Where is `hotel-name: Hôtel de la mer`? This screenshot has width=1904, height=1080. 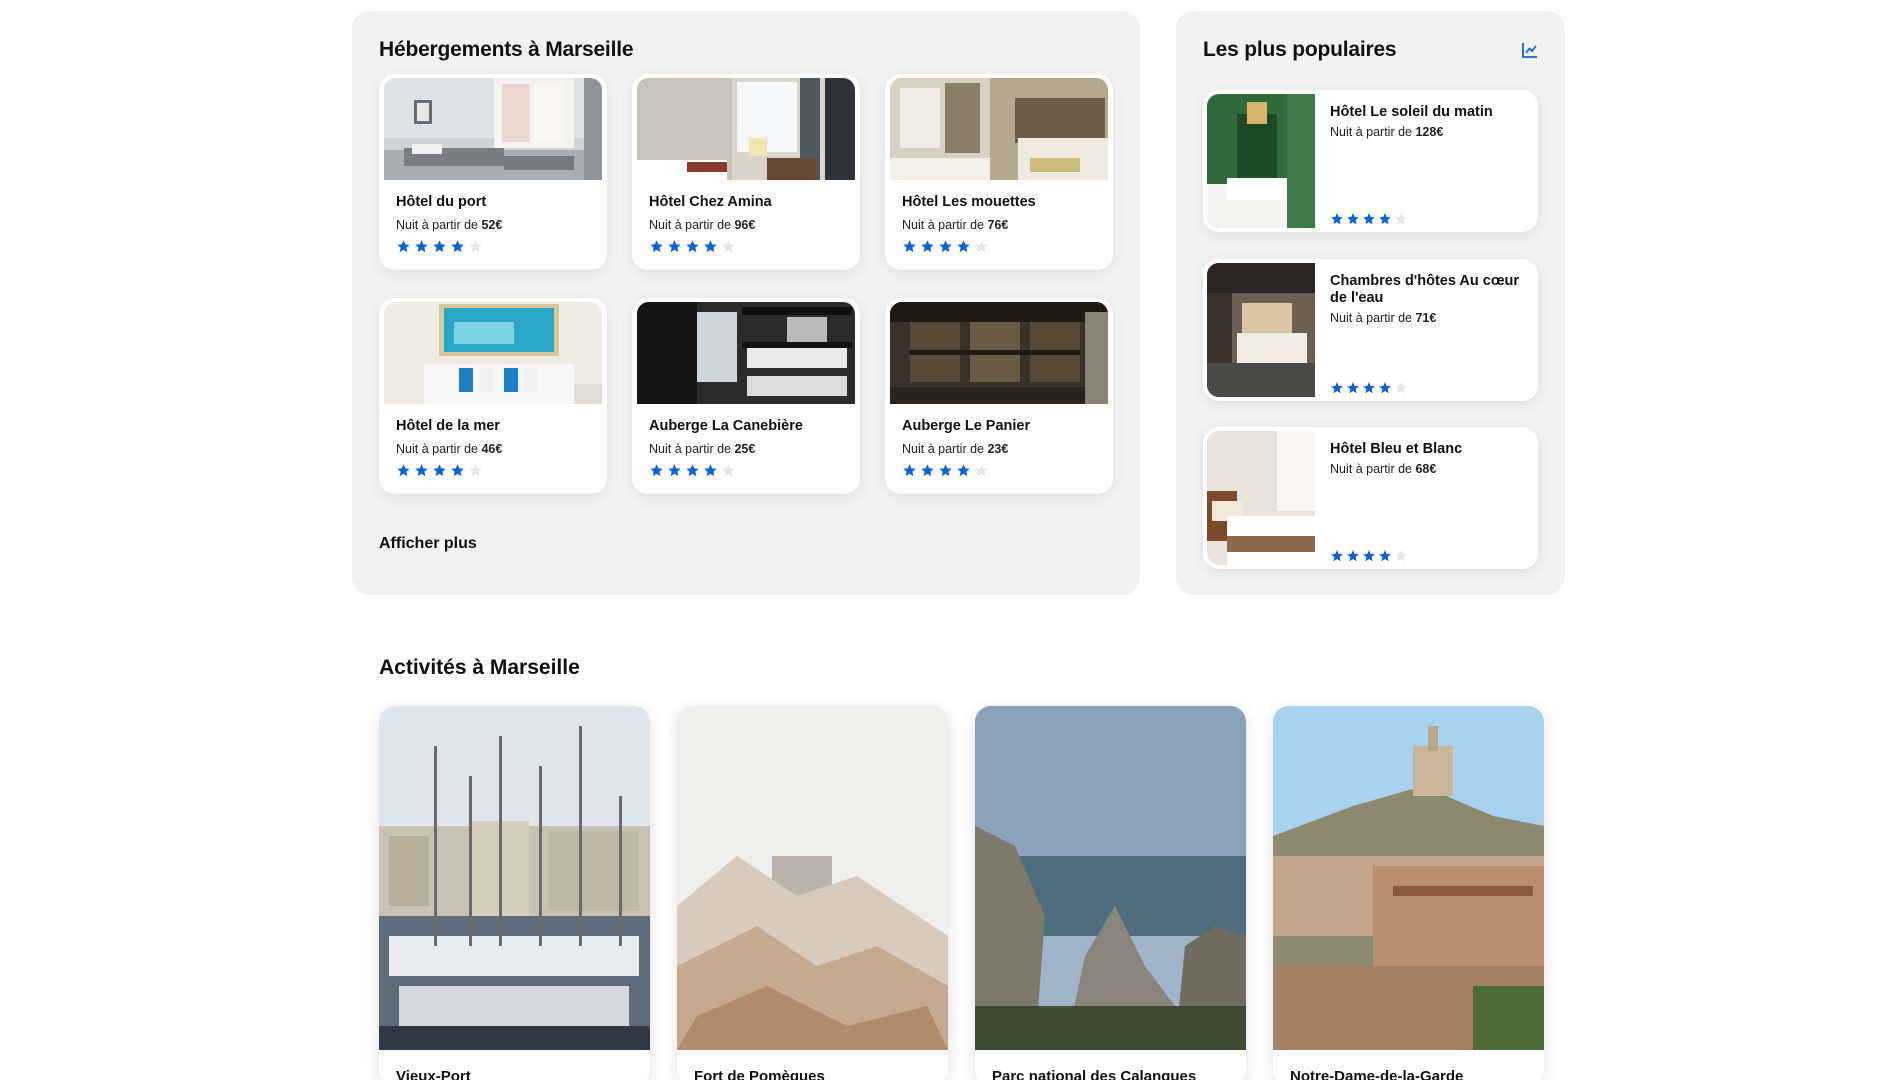
hotel-name: Hôtel de la mer is located at coordinates (448, 426).